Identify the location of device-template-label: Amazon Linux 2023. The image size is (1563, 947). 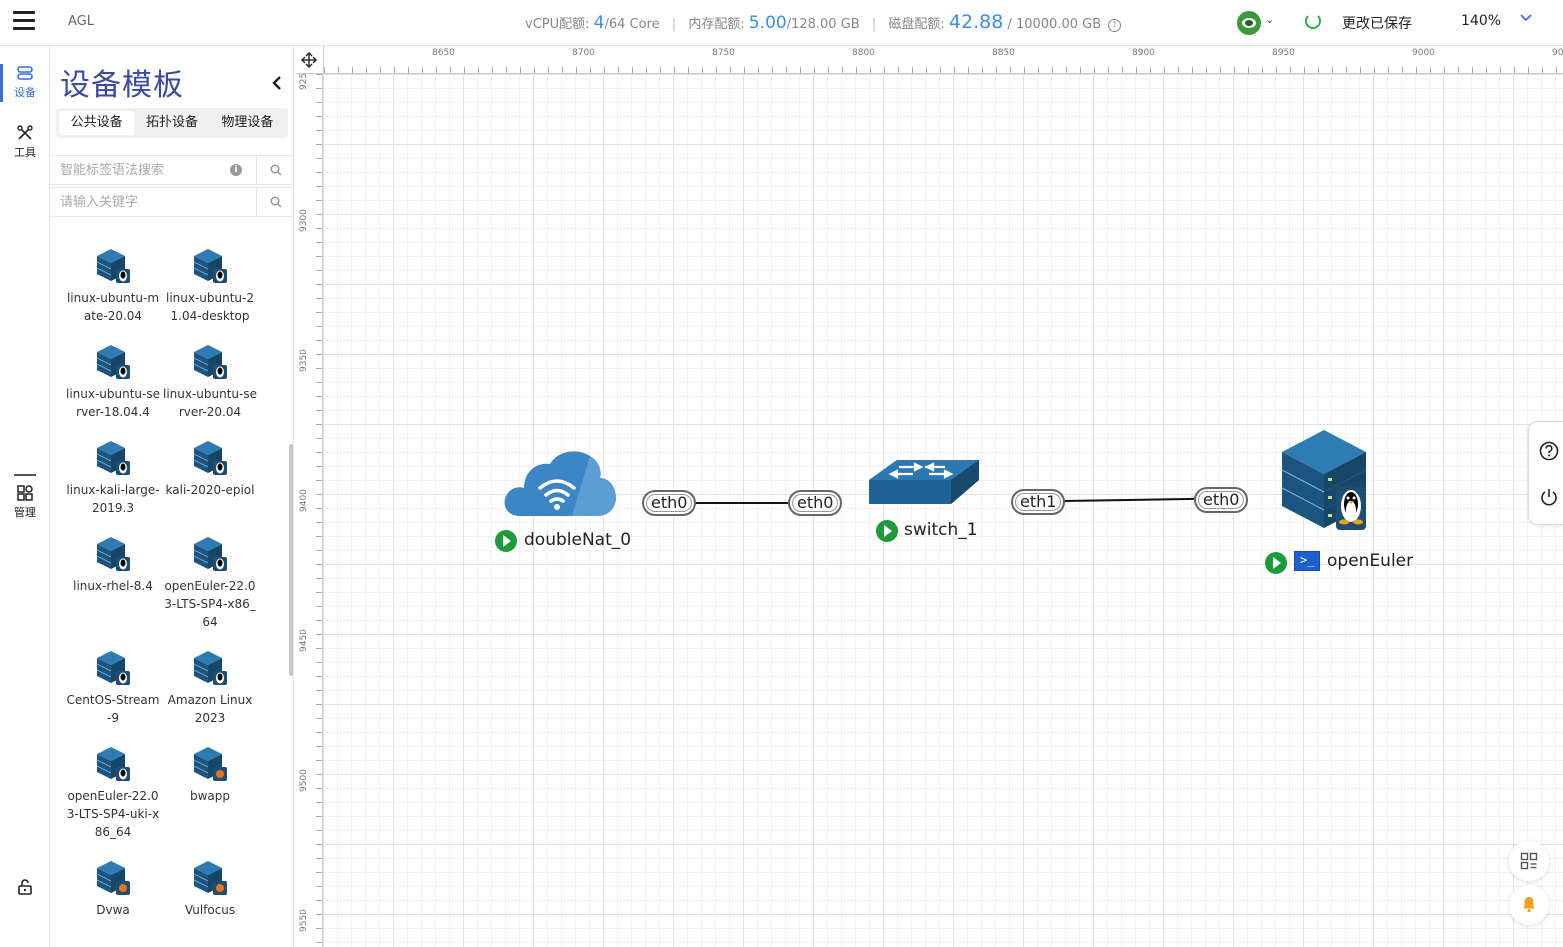
(210, 709).